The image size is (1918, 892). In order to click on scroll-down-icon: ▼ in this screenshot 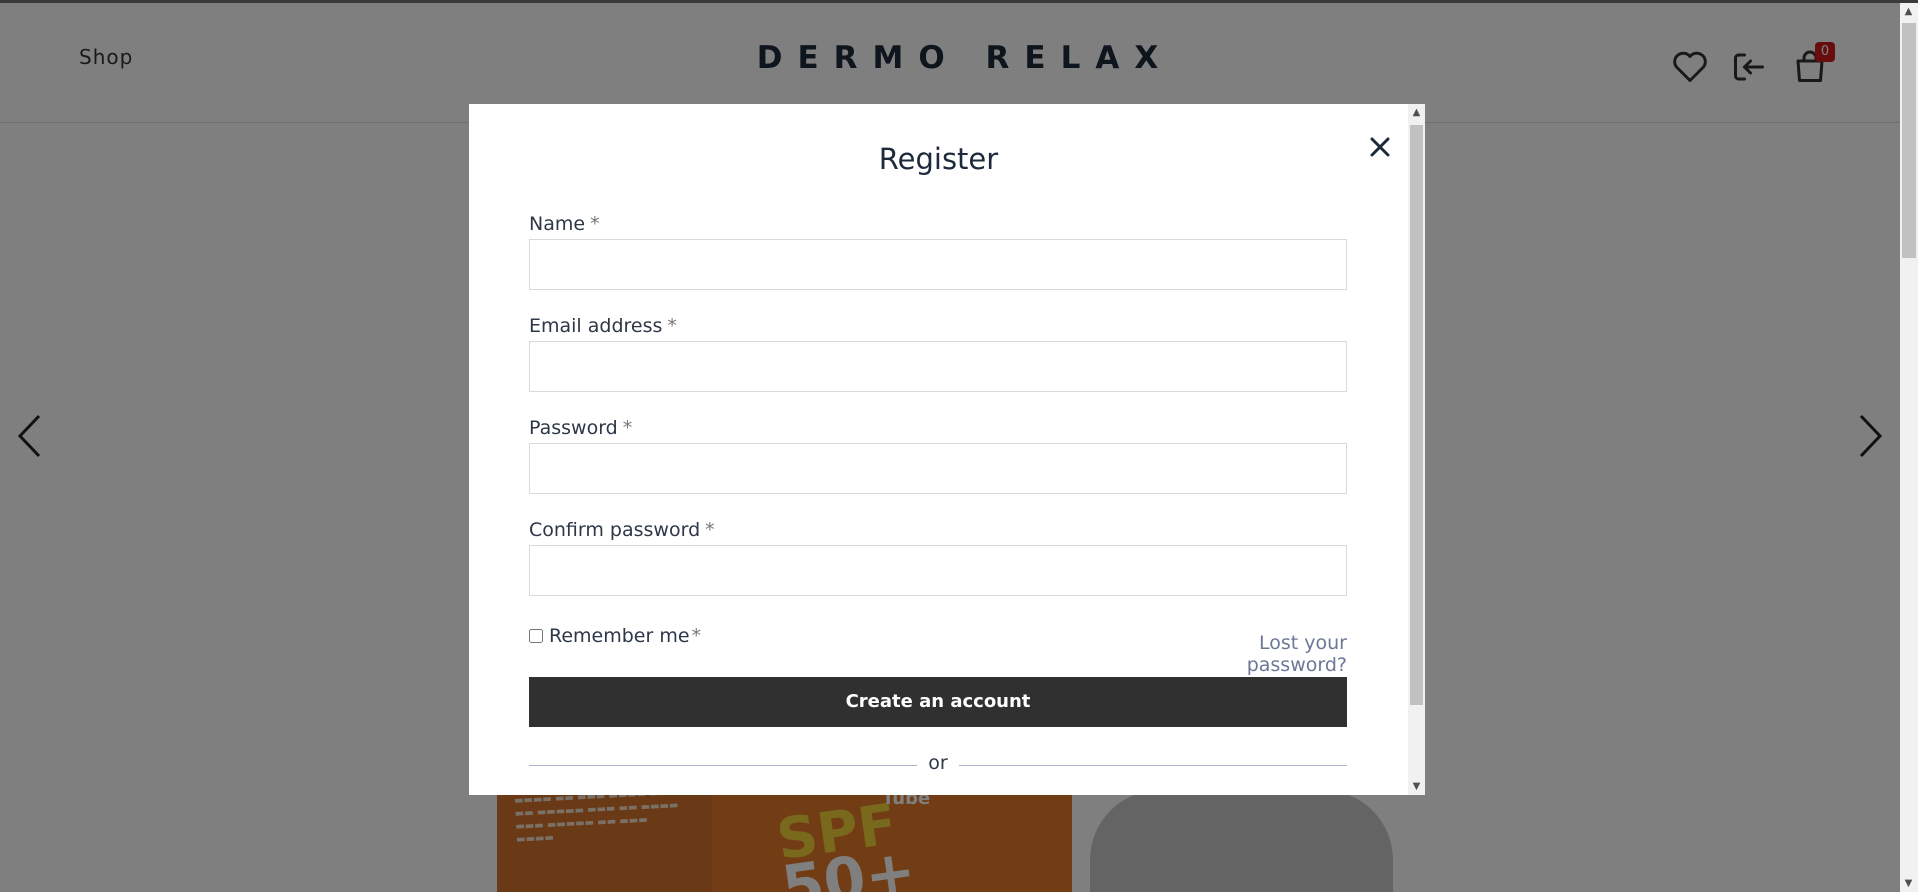, I will do `click(1416, 786)`.